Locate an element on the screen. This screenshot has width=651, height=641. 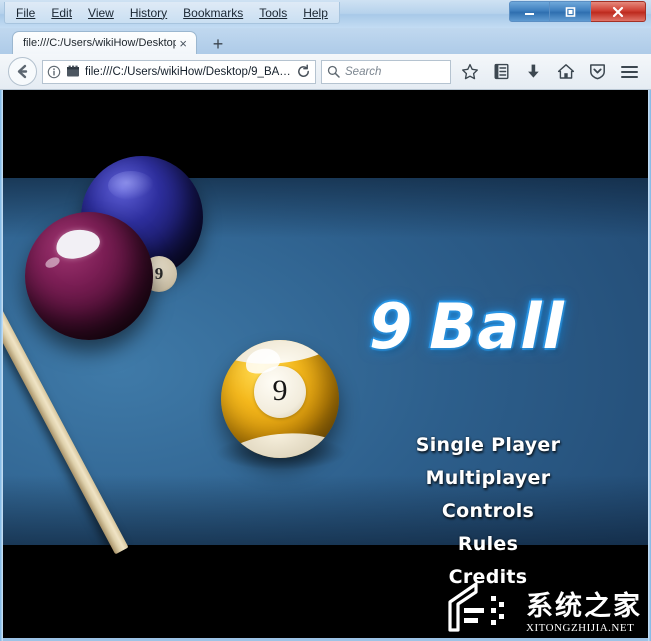
menu-help: Help is located at coordinates (315, 13).